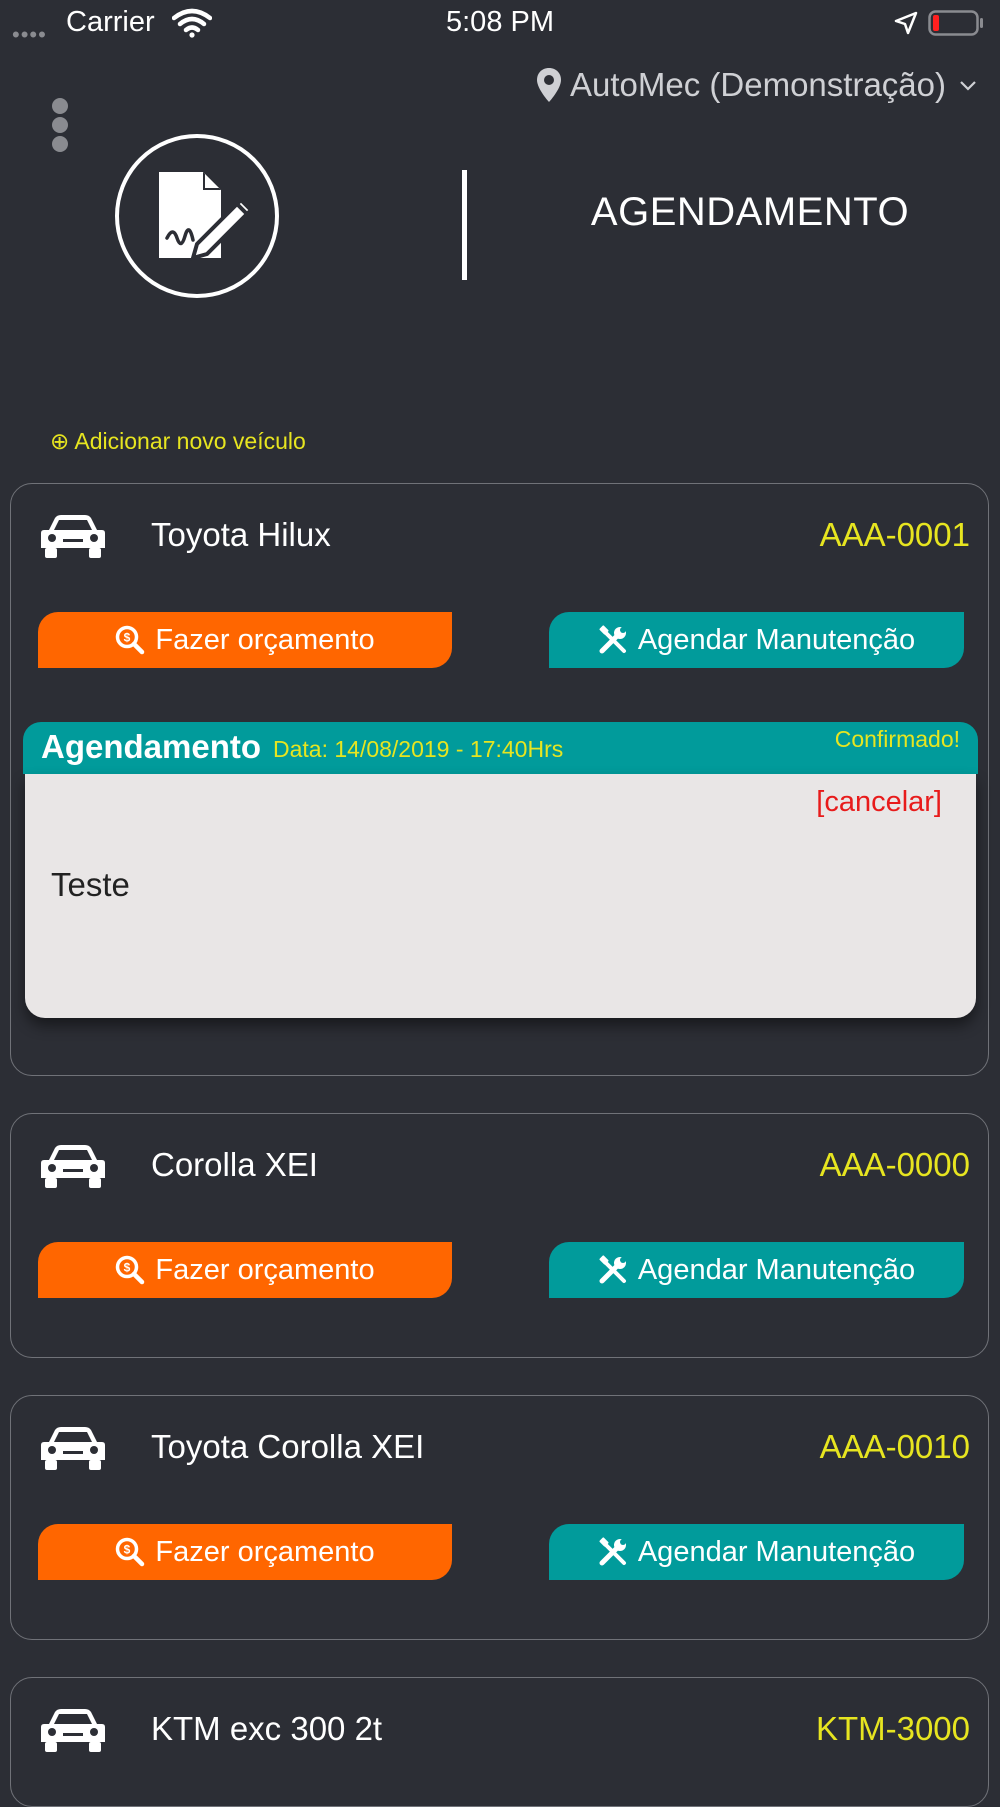 The height and width of the screenshot is (1807, 1000). What do you see at coordinates (549, 85) in the screenshot?
I see `map-pin-icon` at bounding box center [549, 85].